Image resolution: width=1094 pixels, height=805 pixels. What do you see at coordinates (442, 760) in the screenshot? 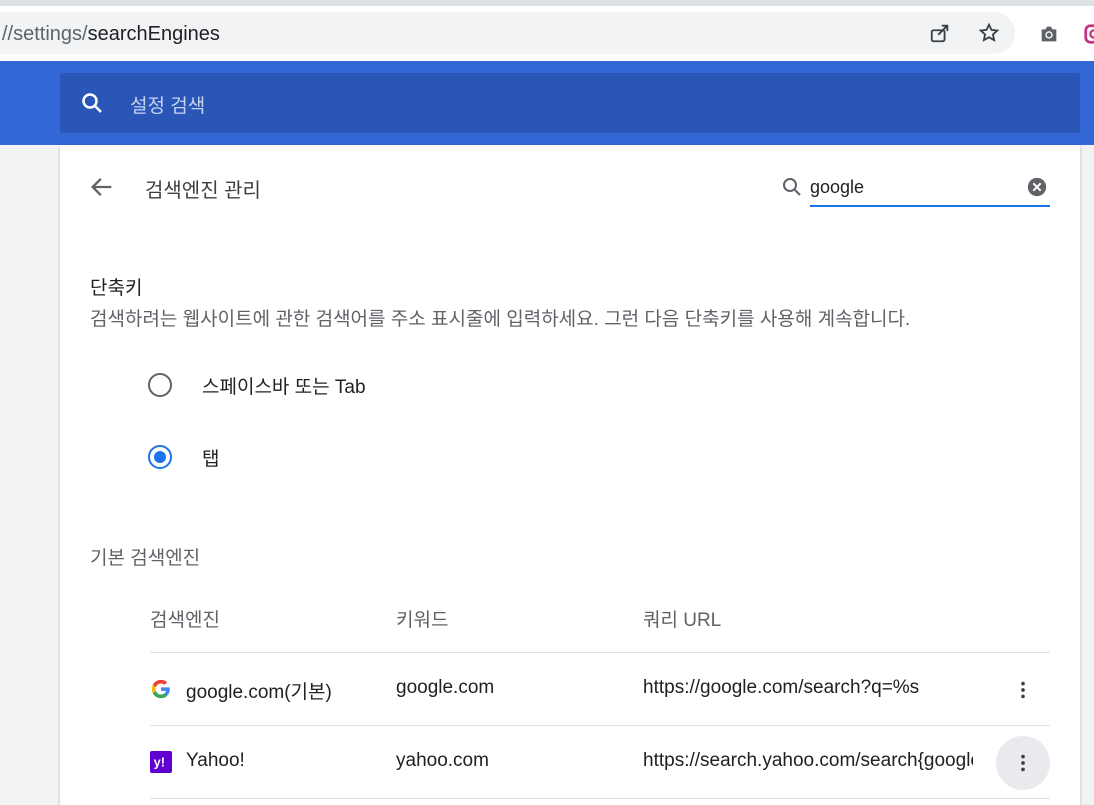
I see `engine-keyword: yahoo.com` at bounding box center [442, 760].